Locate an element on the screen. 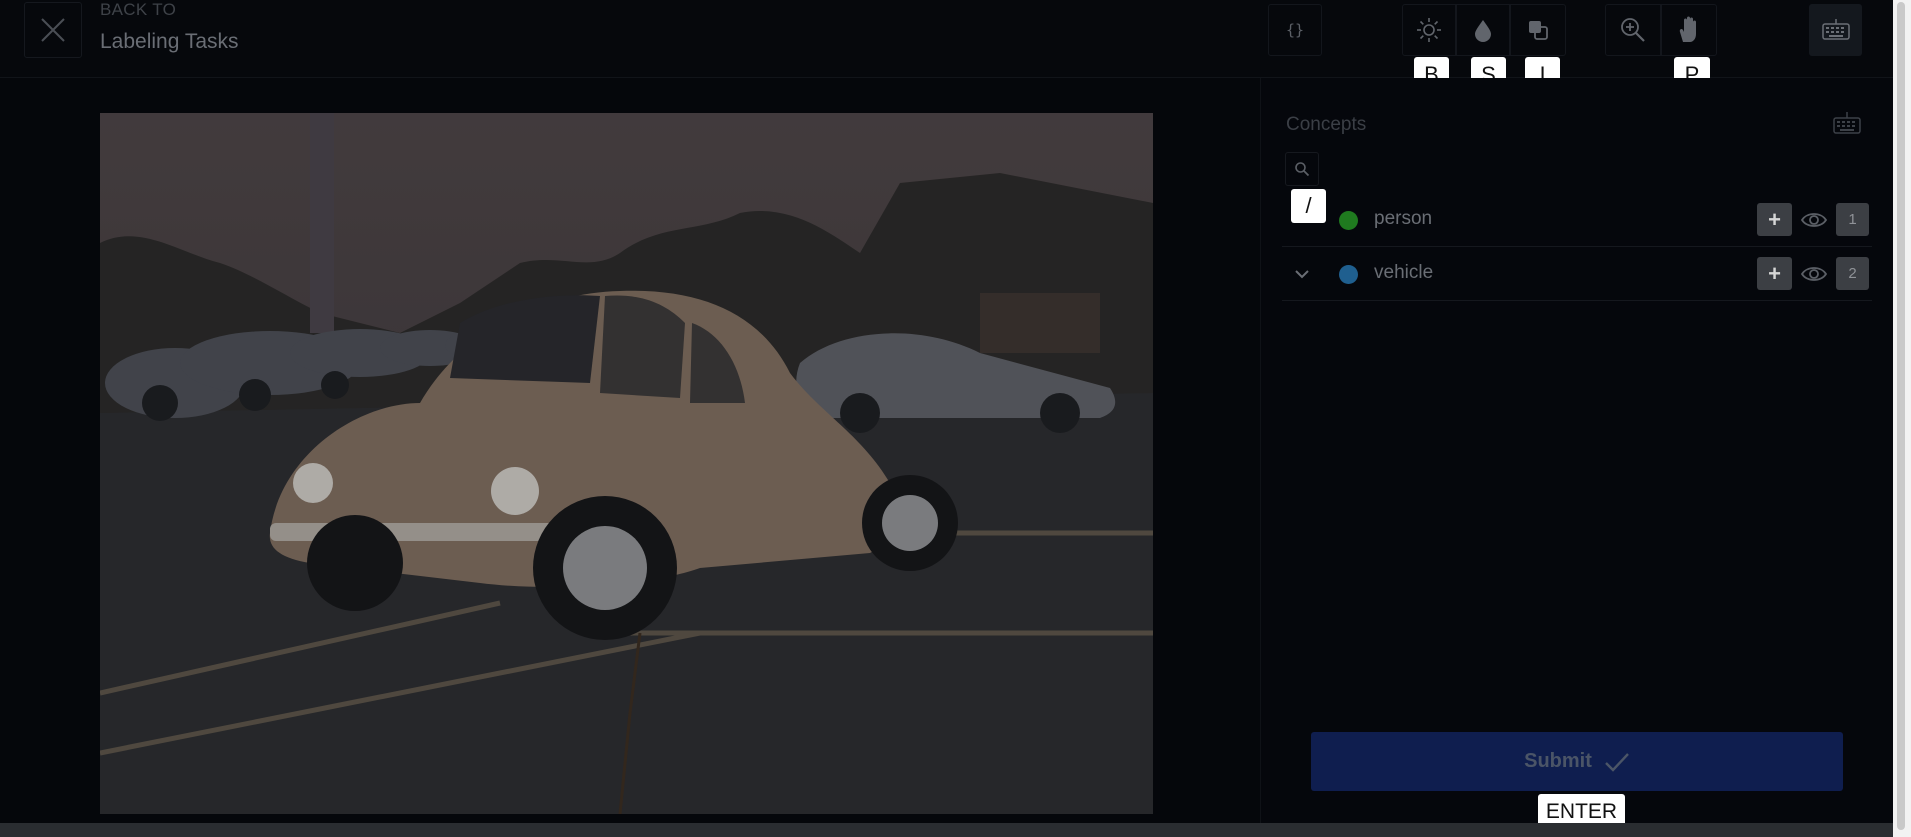  brightness-button is located at coordinates (1429, 30).